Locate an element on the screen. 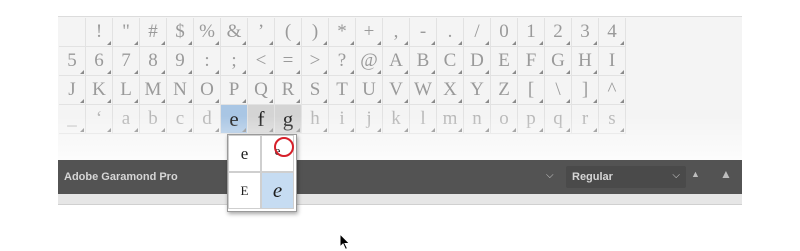 The height and width of the screenshot is (251, 800). glyph-cell: 5 is located at coordinates (72, 61).